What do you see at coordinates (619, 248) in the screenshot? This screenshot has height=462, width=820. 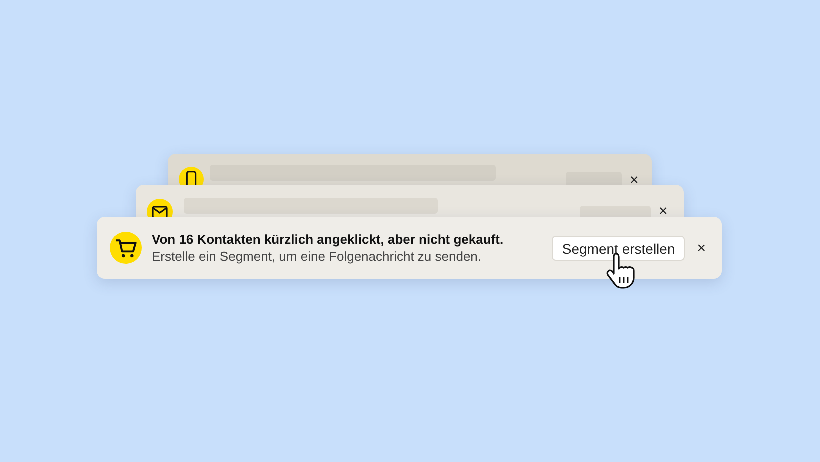 I see `create-segment-button: Segment erstellen` at bounding box center [619, 248].